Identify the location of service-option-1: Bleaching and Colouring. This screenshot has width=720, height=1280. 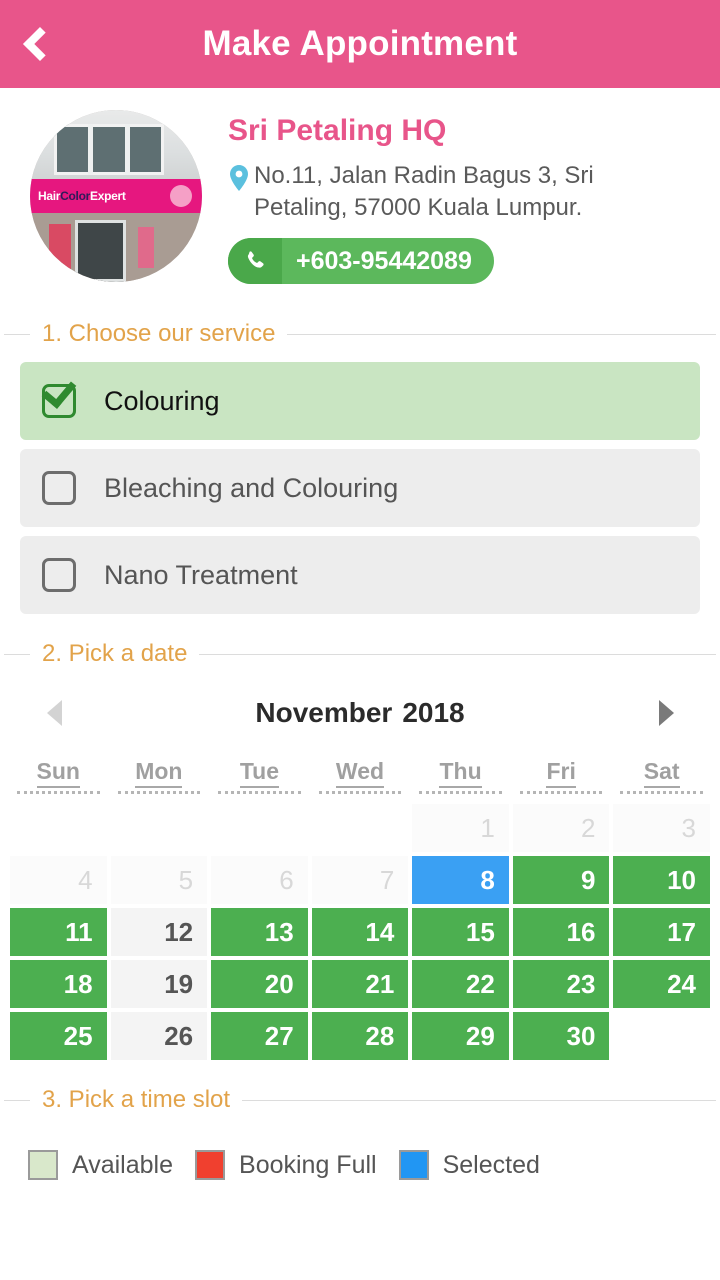
(360, 488).